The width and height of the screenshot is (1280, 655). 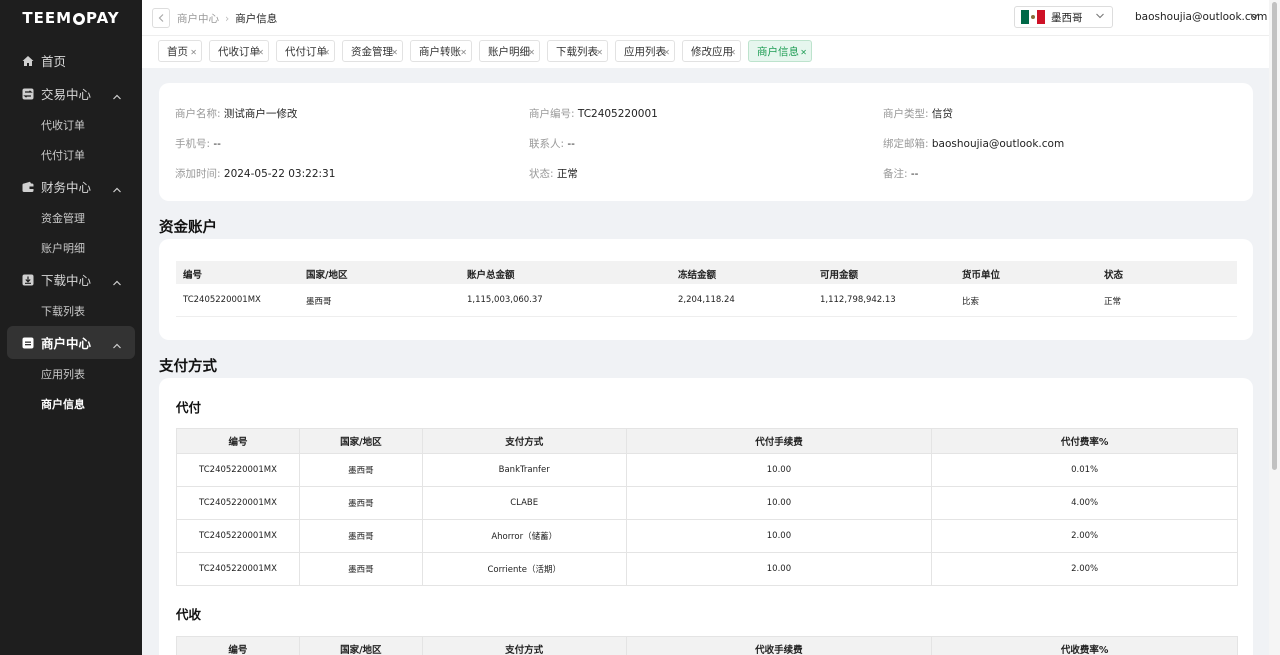 I want to click on tab-label: 修改应用, so click(x=712, y=51).